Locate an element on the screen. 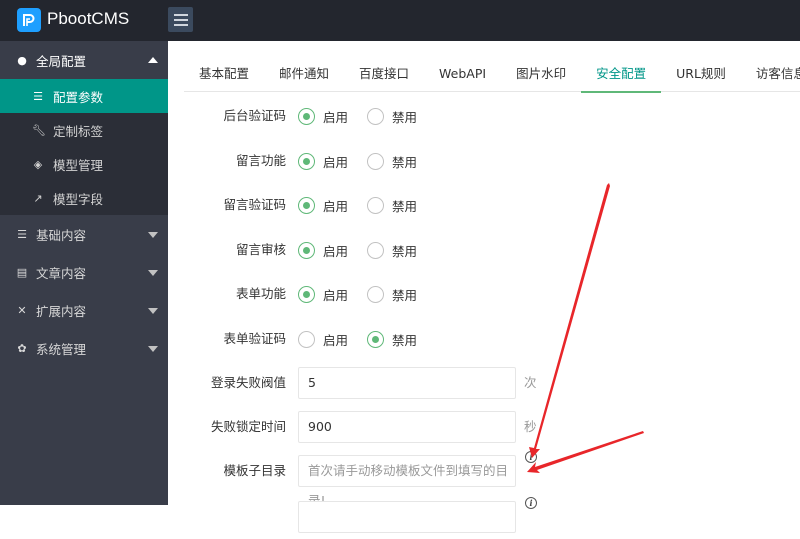 This screenshot has width=800, height=539. field-label: 留言审核 is located at coordinates (260, 249).